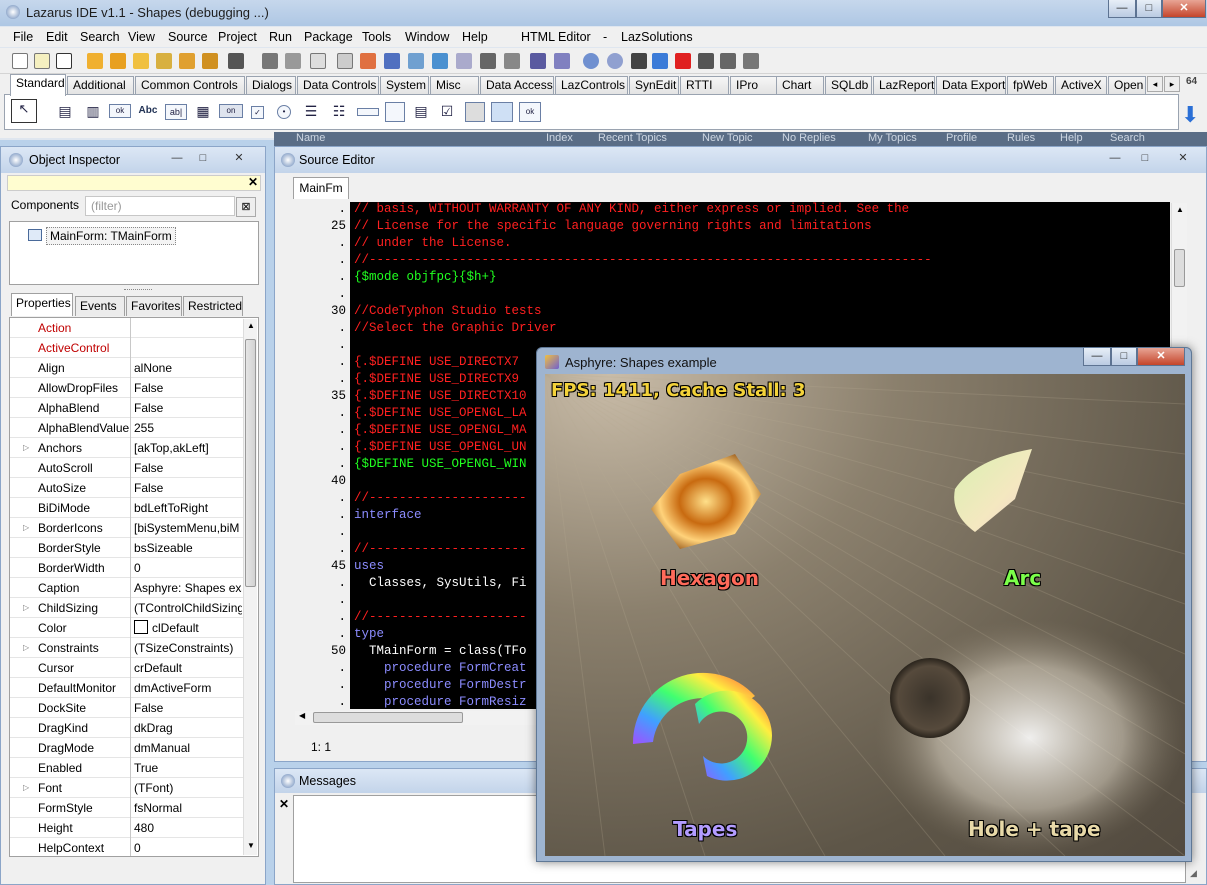  What do you see at coordinates (177, 158) in the screenshot?
I see `oi-minimize-button: —` at bounding box center [177, 158].